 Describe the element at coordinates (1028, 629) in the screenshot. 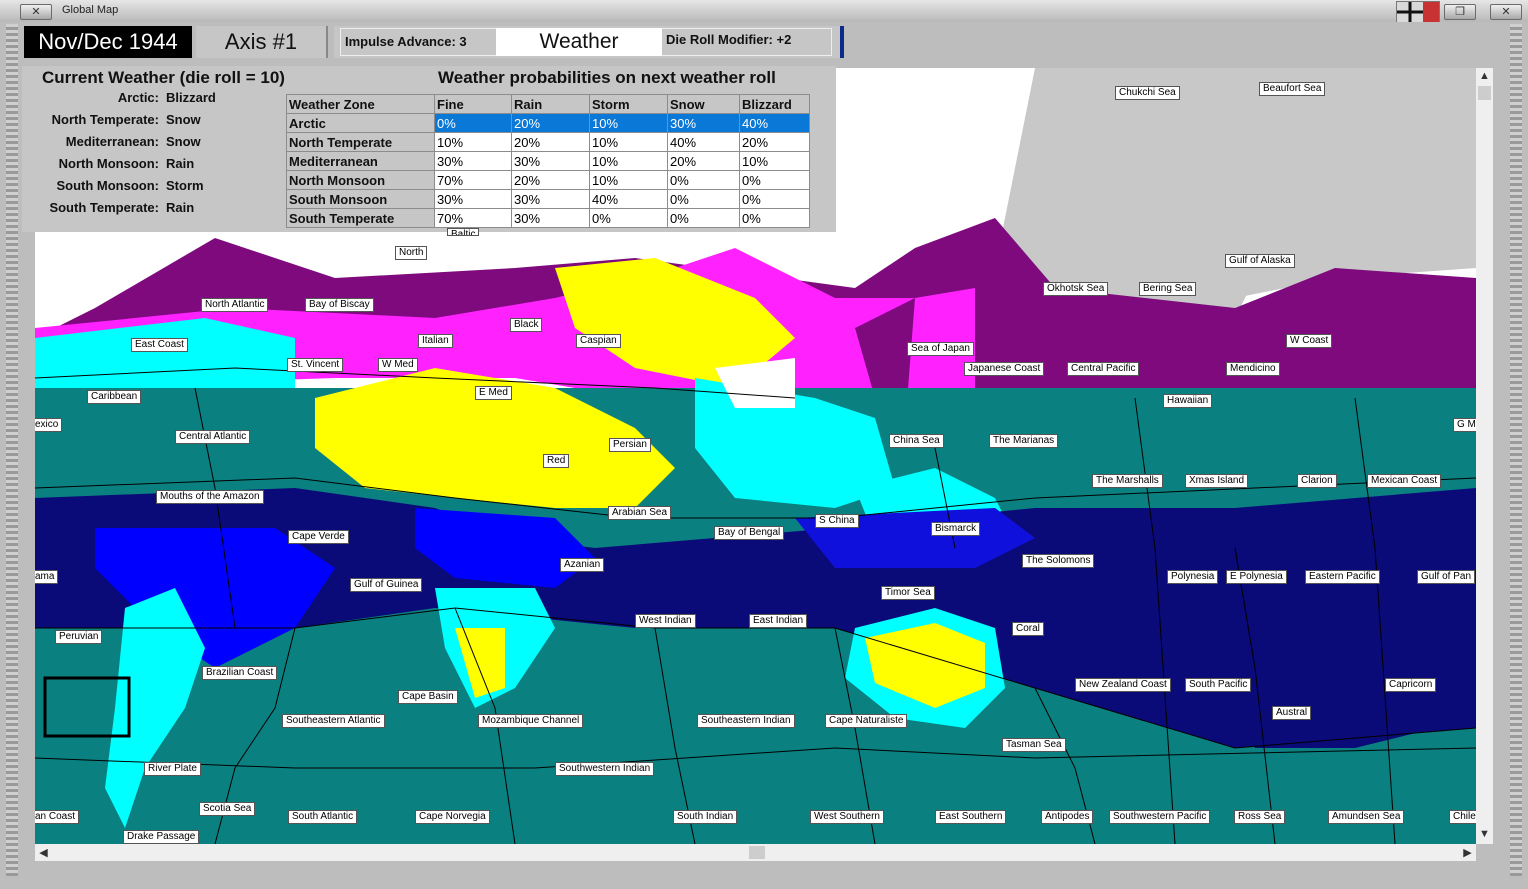

I see `sea-label: Coral` at that location.